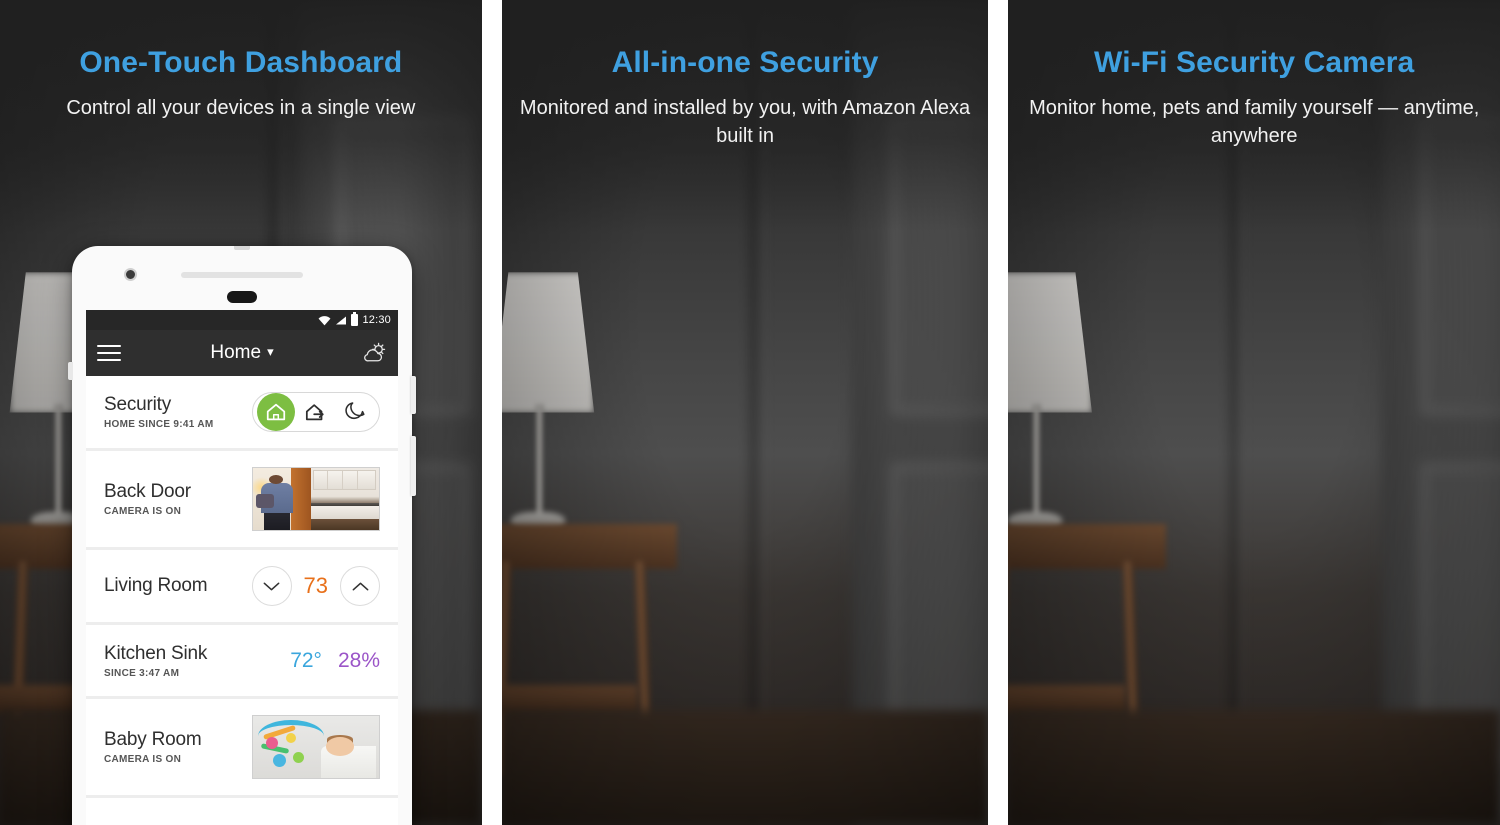 The width and height of the screenshot is (1500, 825). Describe the element at coordinates (242, 500) in the screenshot. I see `card-back-door: Back Door CAMERA IS ON` at that location.